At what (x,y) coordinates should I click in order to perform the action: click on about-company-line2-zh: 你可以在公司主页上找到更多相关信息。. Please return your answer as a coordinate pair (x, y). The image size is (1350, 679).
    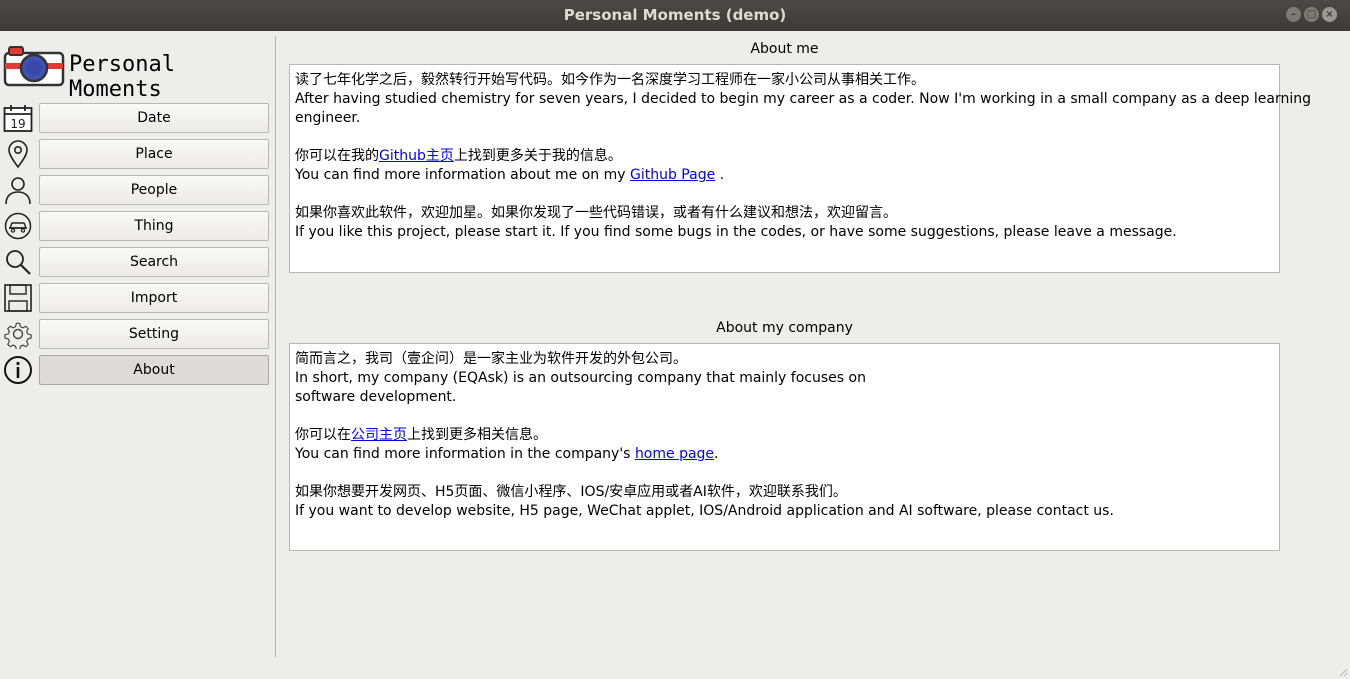
    Looking at the image, I should click on (421, 435).